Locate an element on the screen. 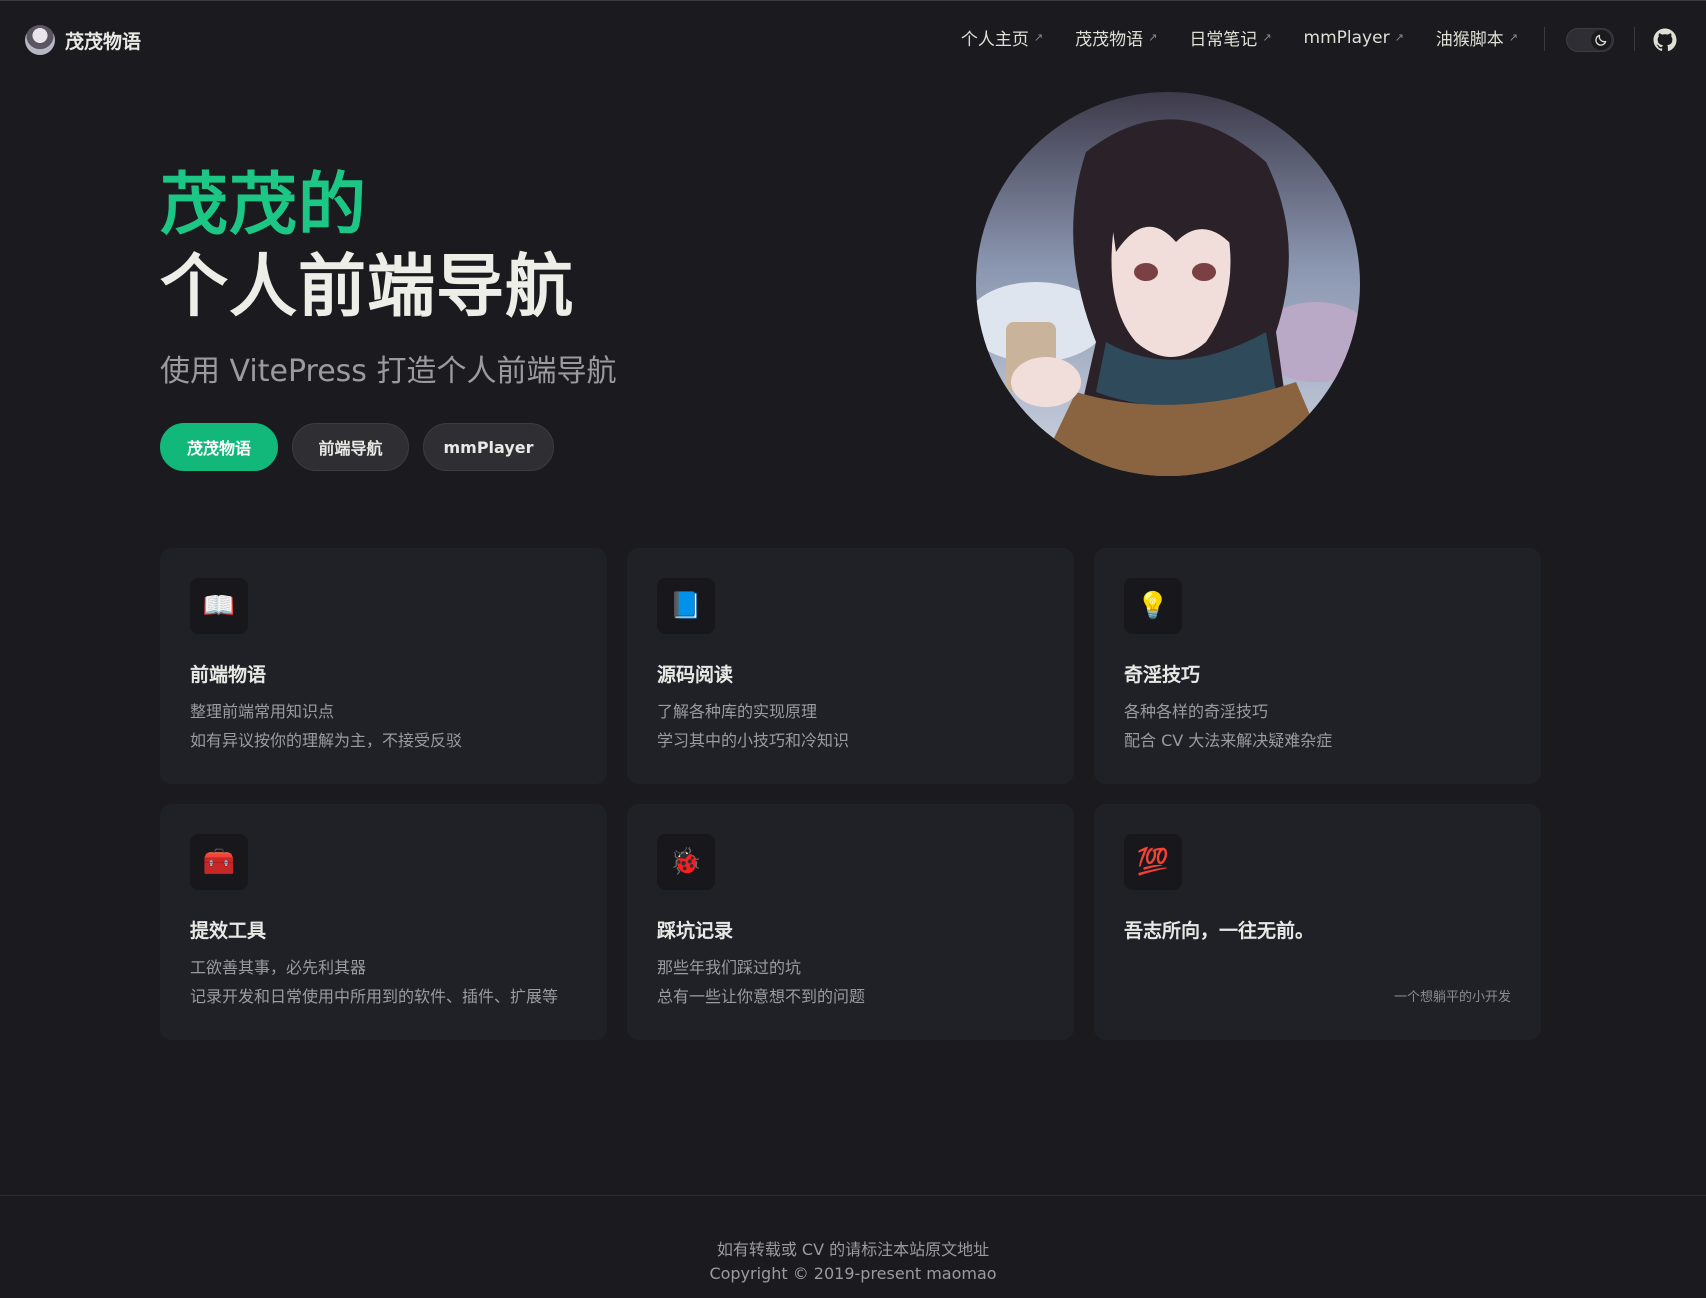 This screenshot has width=1706, height=1298. feature-detail: 总有一些让你意想不到的问题 is located at coordinates (761, 996).